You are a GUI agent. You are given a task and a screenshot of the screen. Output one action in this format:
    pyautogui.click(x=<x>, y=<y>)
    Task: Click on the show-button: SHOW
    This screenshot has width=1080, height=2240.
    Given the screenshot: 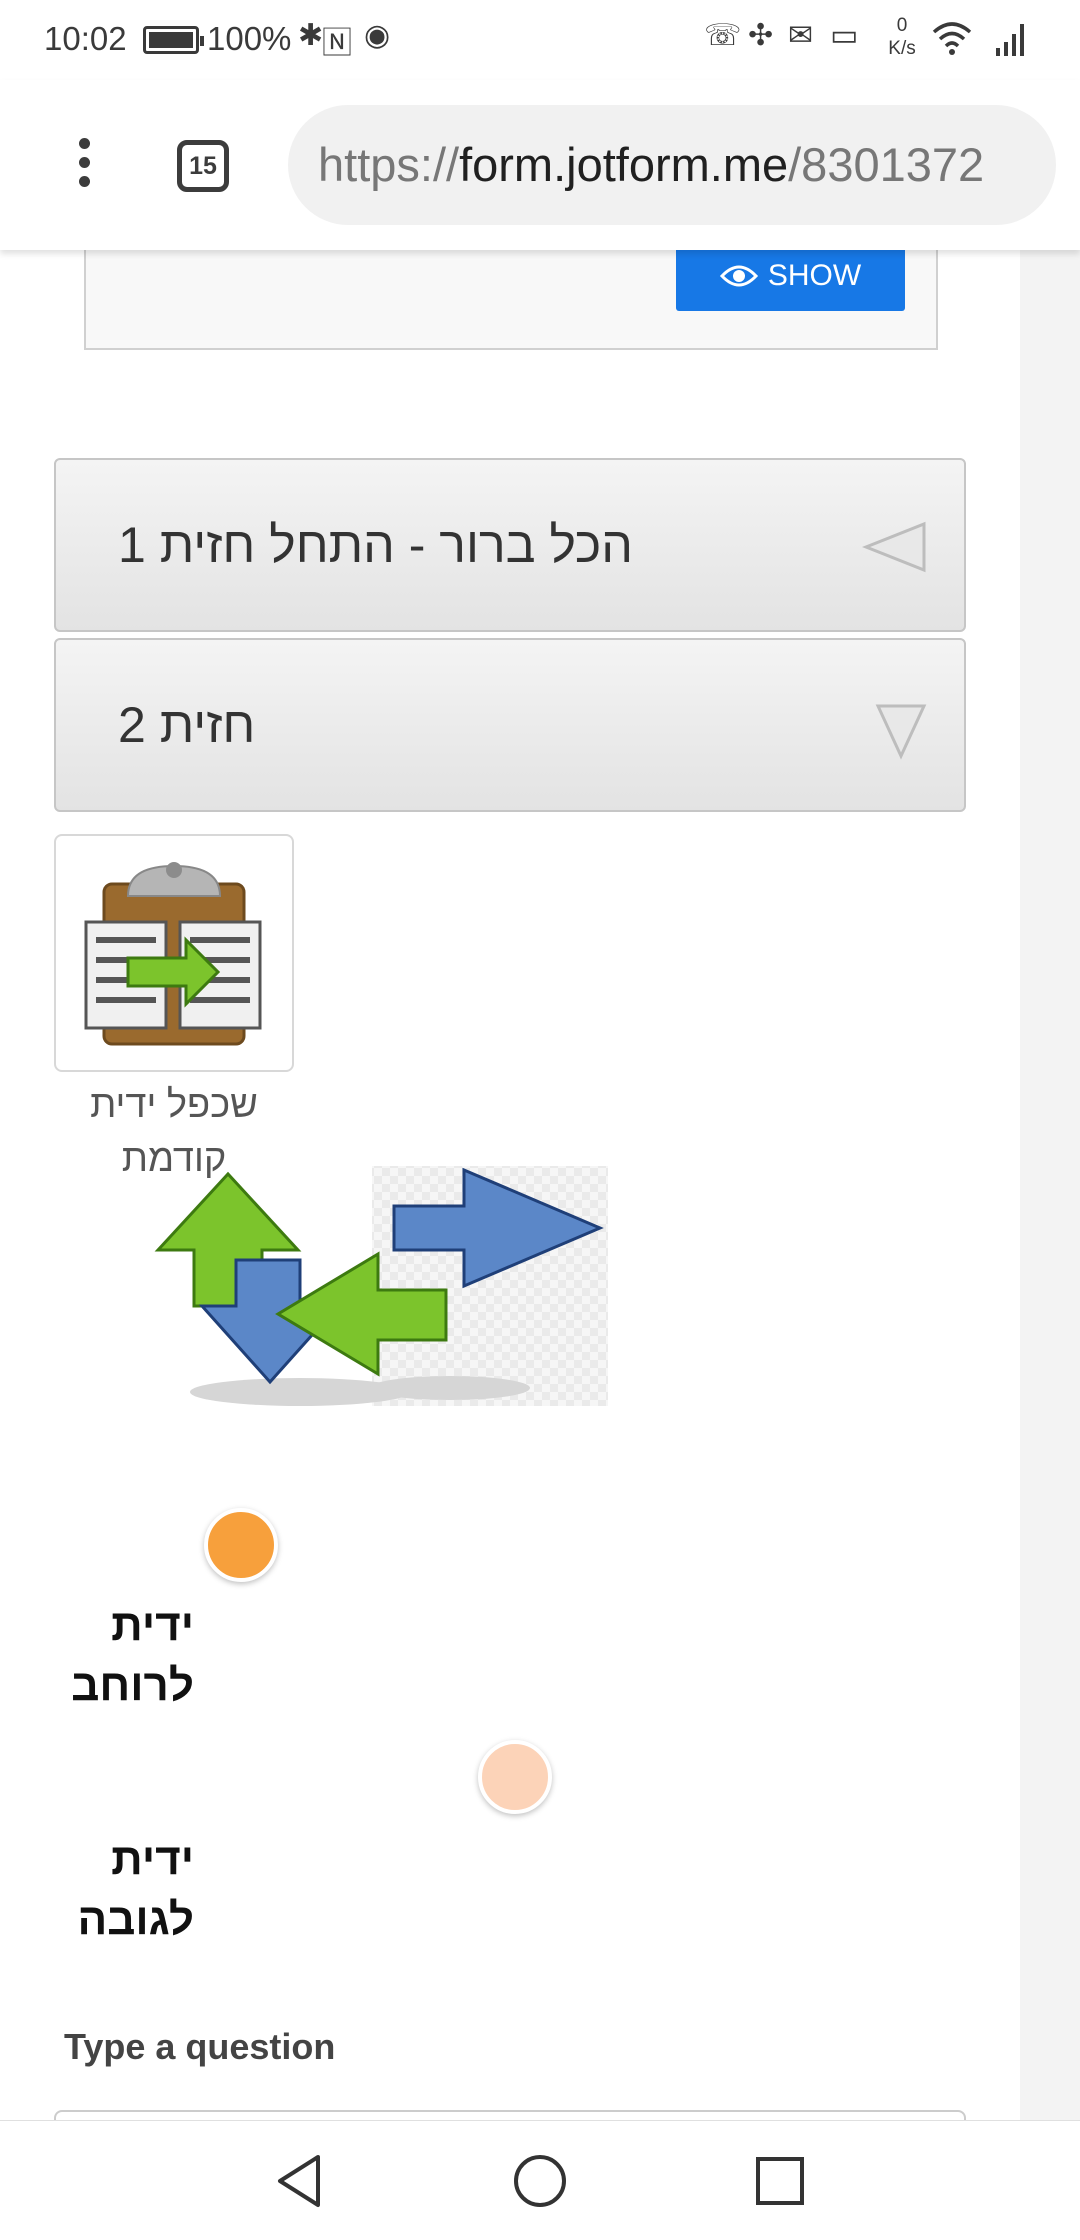 What is the action you would take?
    pyautogui.click(x=790, y=276)
    